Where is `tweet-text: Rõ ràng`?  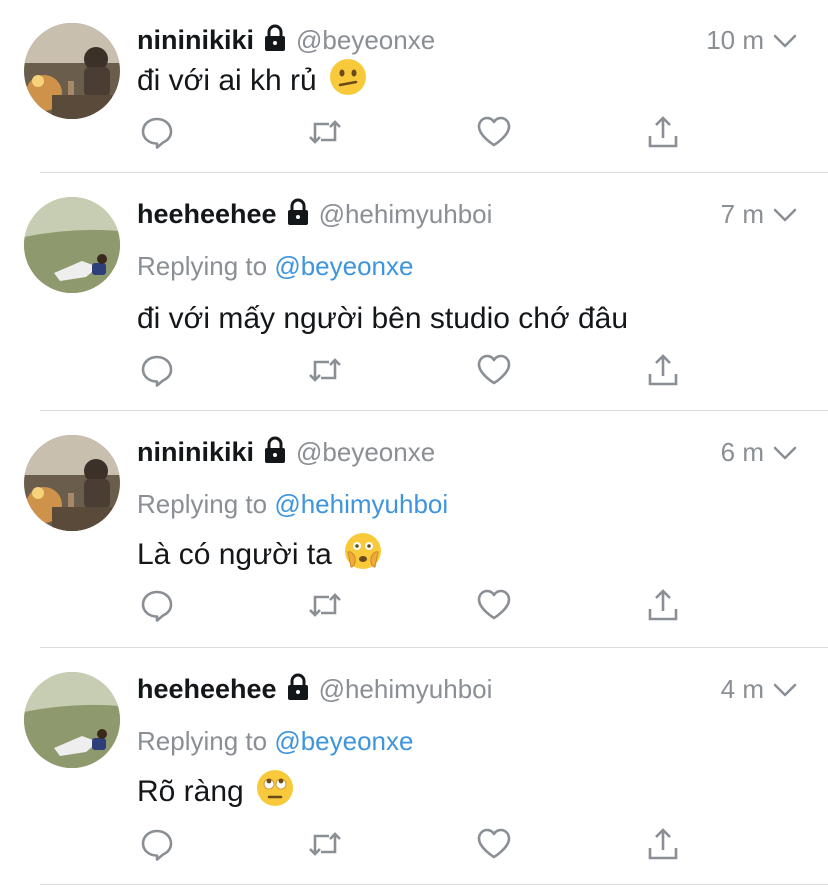
tweet-text: Rõ ràng is located at coordinates (215, 792).